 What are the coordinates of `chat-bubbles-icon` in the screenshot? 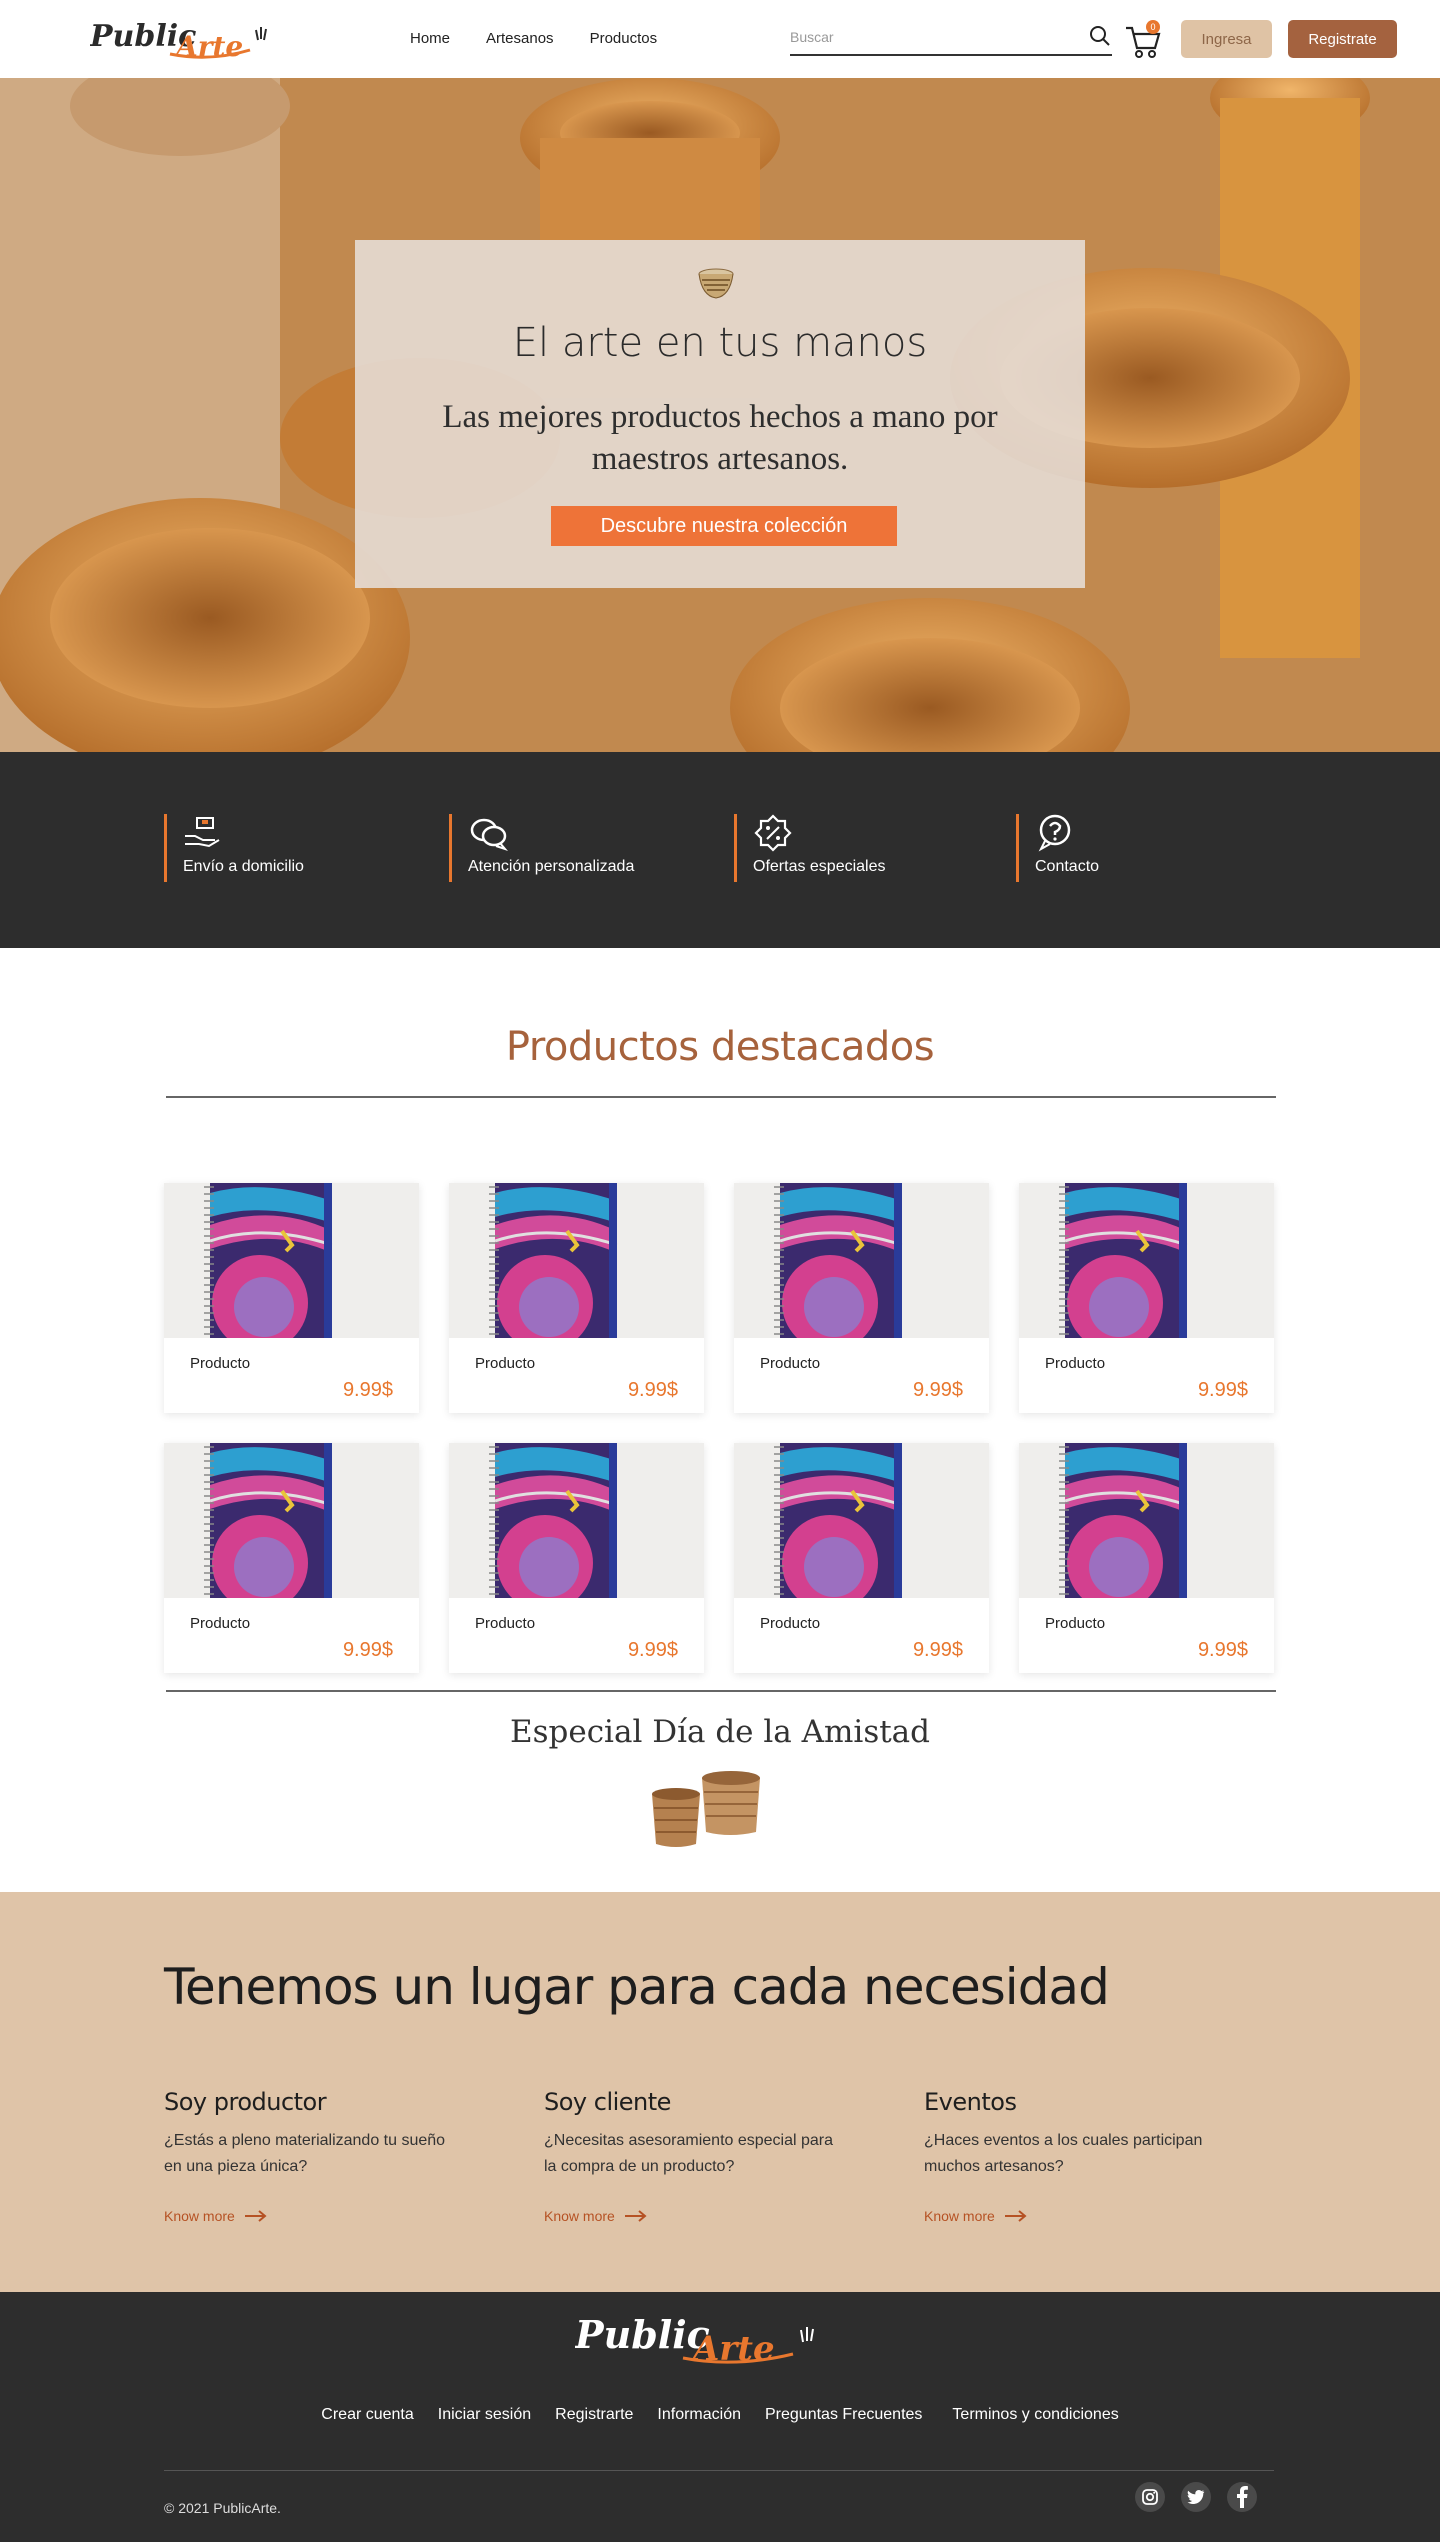 It's located at (489, 835).